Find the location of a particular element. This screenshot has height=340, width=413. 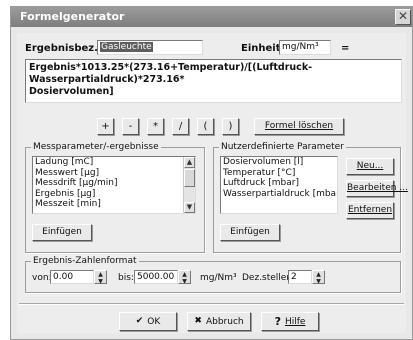

from-label: von: is located at coordinates (42, 278).